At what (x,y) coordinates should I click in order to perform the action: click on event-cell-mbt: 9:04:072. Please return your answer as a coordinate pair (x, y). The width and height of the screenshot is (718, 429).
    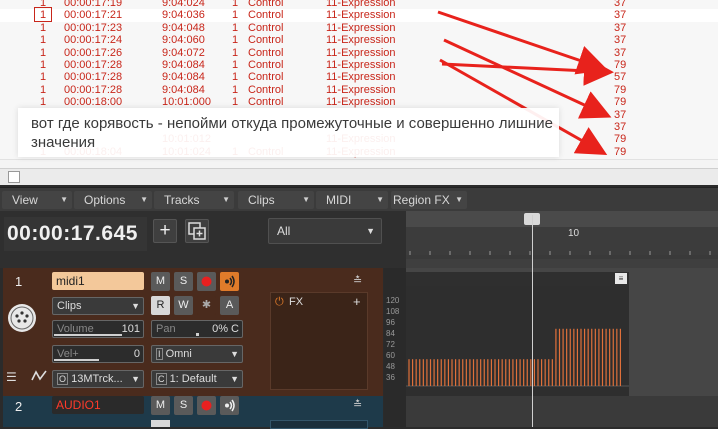
    Looking at the image, I should click on (183, 52).